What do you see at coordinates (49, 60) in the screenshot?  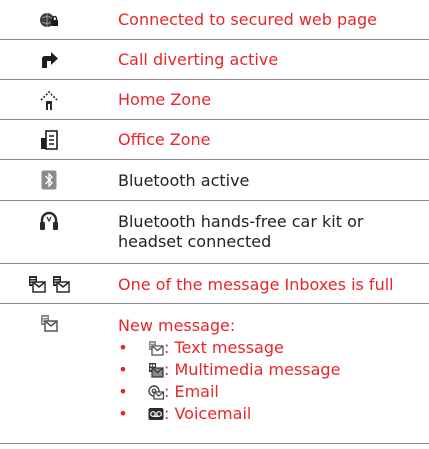 I see `call-divert-arrow-icon` at bounding box center [49, 60].